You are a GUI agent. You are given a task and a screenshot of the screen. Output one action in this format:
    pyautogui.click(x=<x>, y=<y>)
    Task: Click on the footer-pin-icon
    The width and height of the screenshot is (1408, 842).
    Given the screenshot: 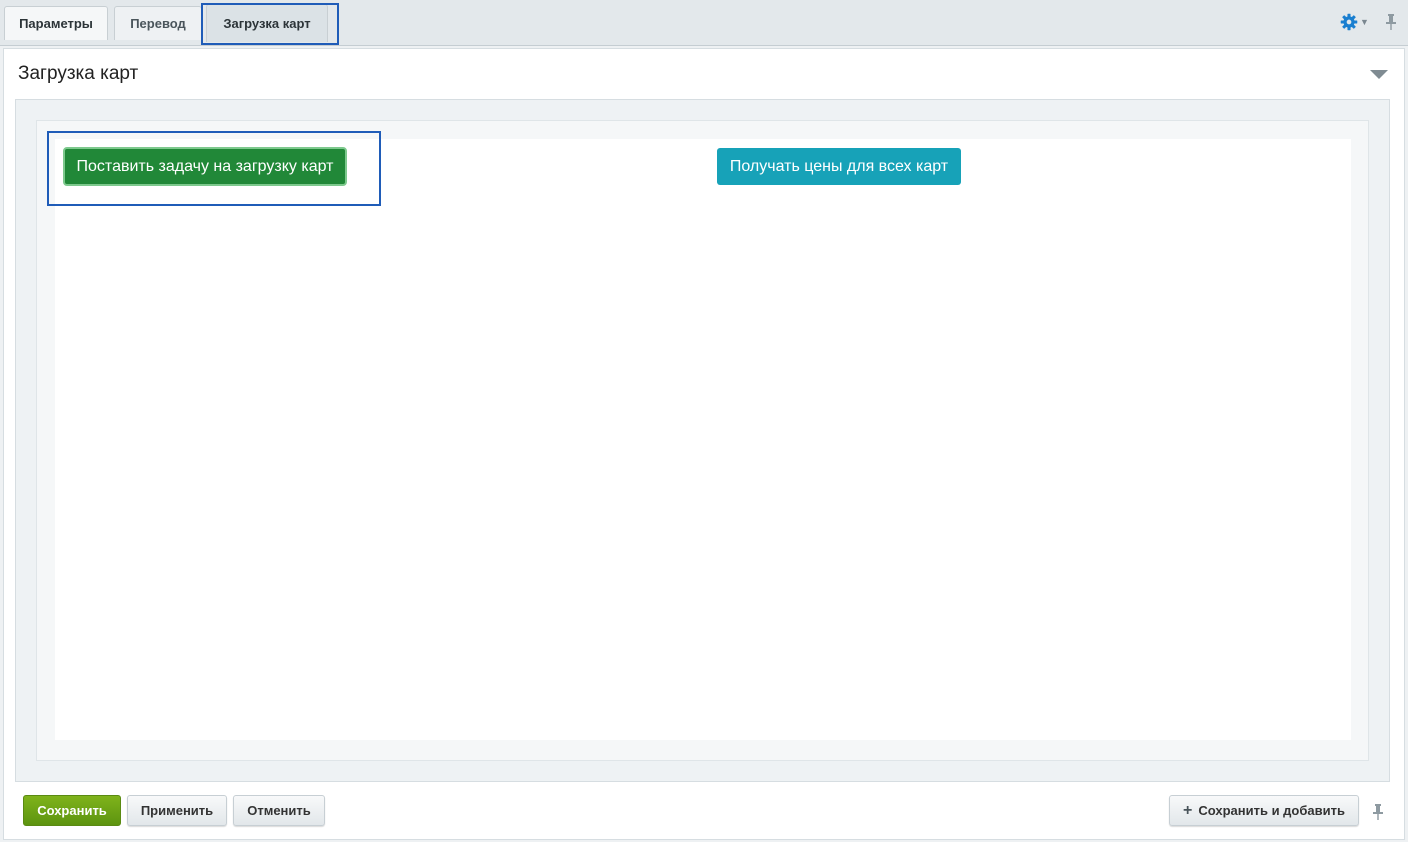 What is the action you would take?
    pyautogui.click(x=1378, y=812)
    